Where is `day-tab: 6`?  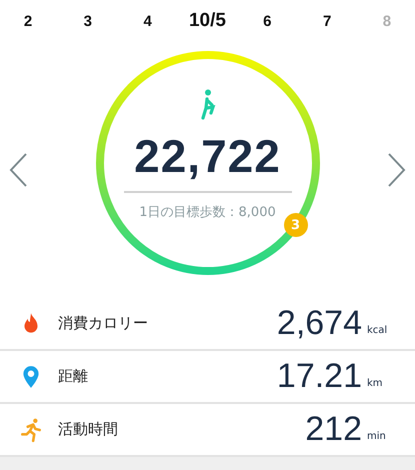 day-tab: 6 is located at coordinates (267, 21).